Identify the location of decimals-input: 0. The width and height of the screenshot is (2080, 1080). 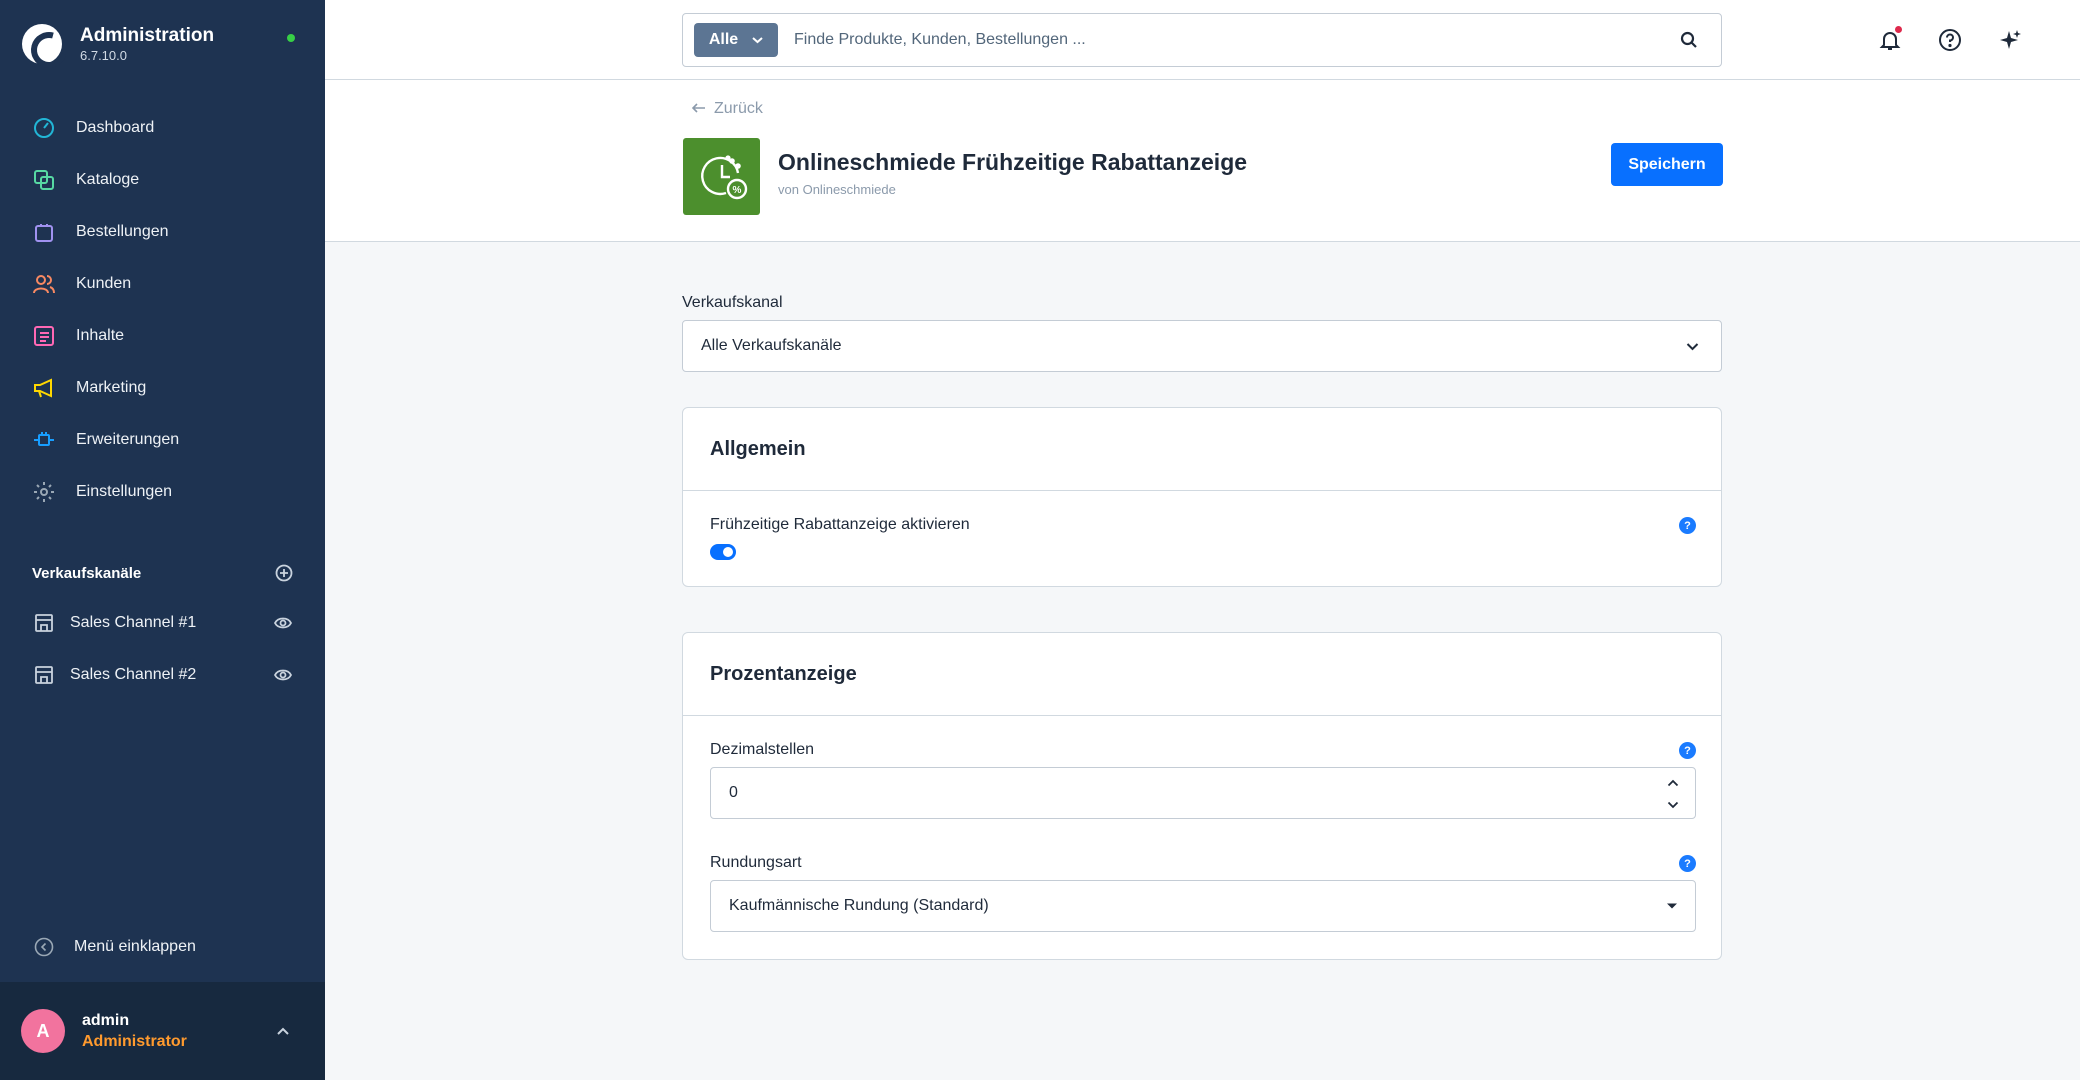
(1203, 793).